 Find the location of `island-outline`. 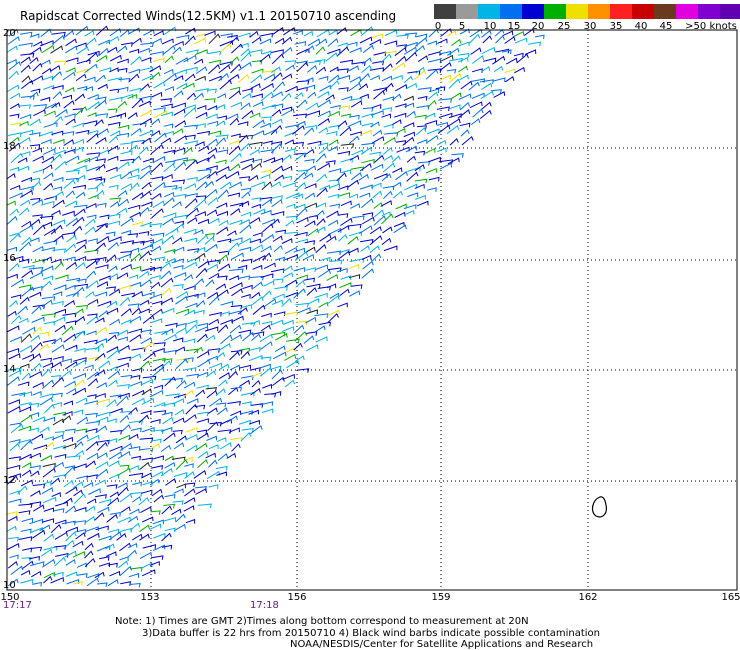

island-outline is located at coordinates (599, 507).